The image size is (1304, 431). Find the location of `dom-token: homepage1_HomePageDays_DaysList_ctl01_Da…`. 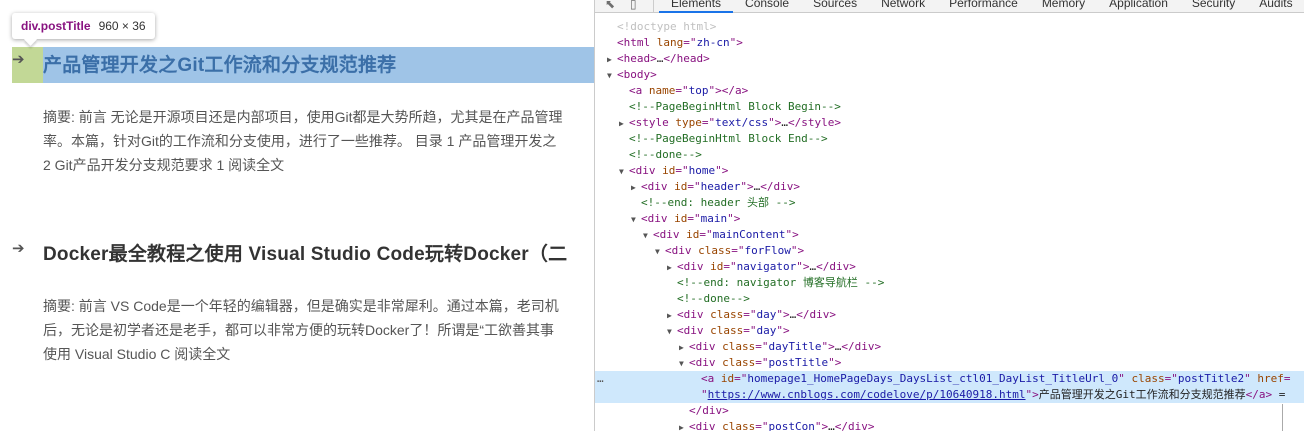

dom-token: homepage1_HomePageDays_DaysList_ctl01_Da… is located at coordinates (933, 378).